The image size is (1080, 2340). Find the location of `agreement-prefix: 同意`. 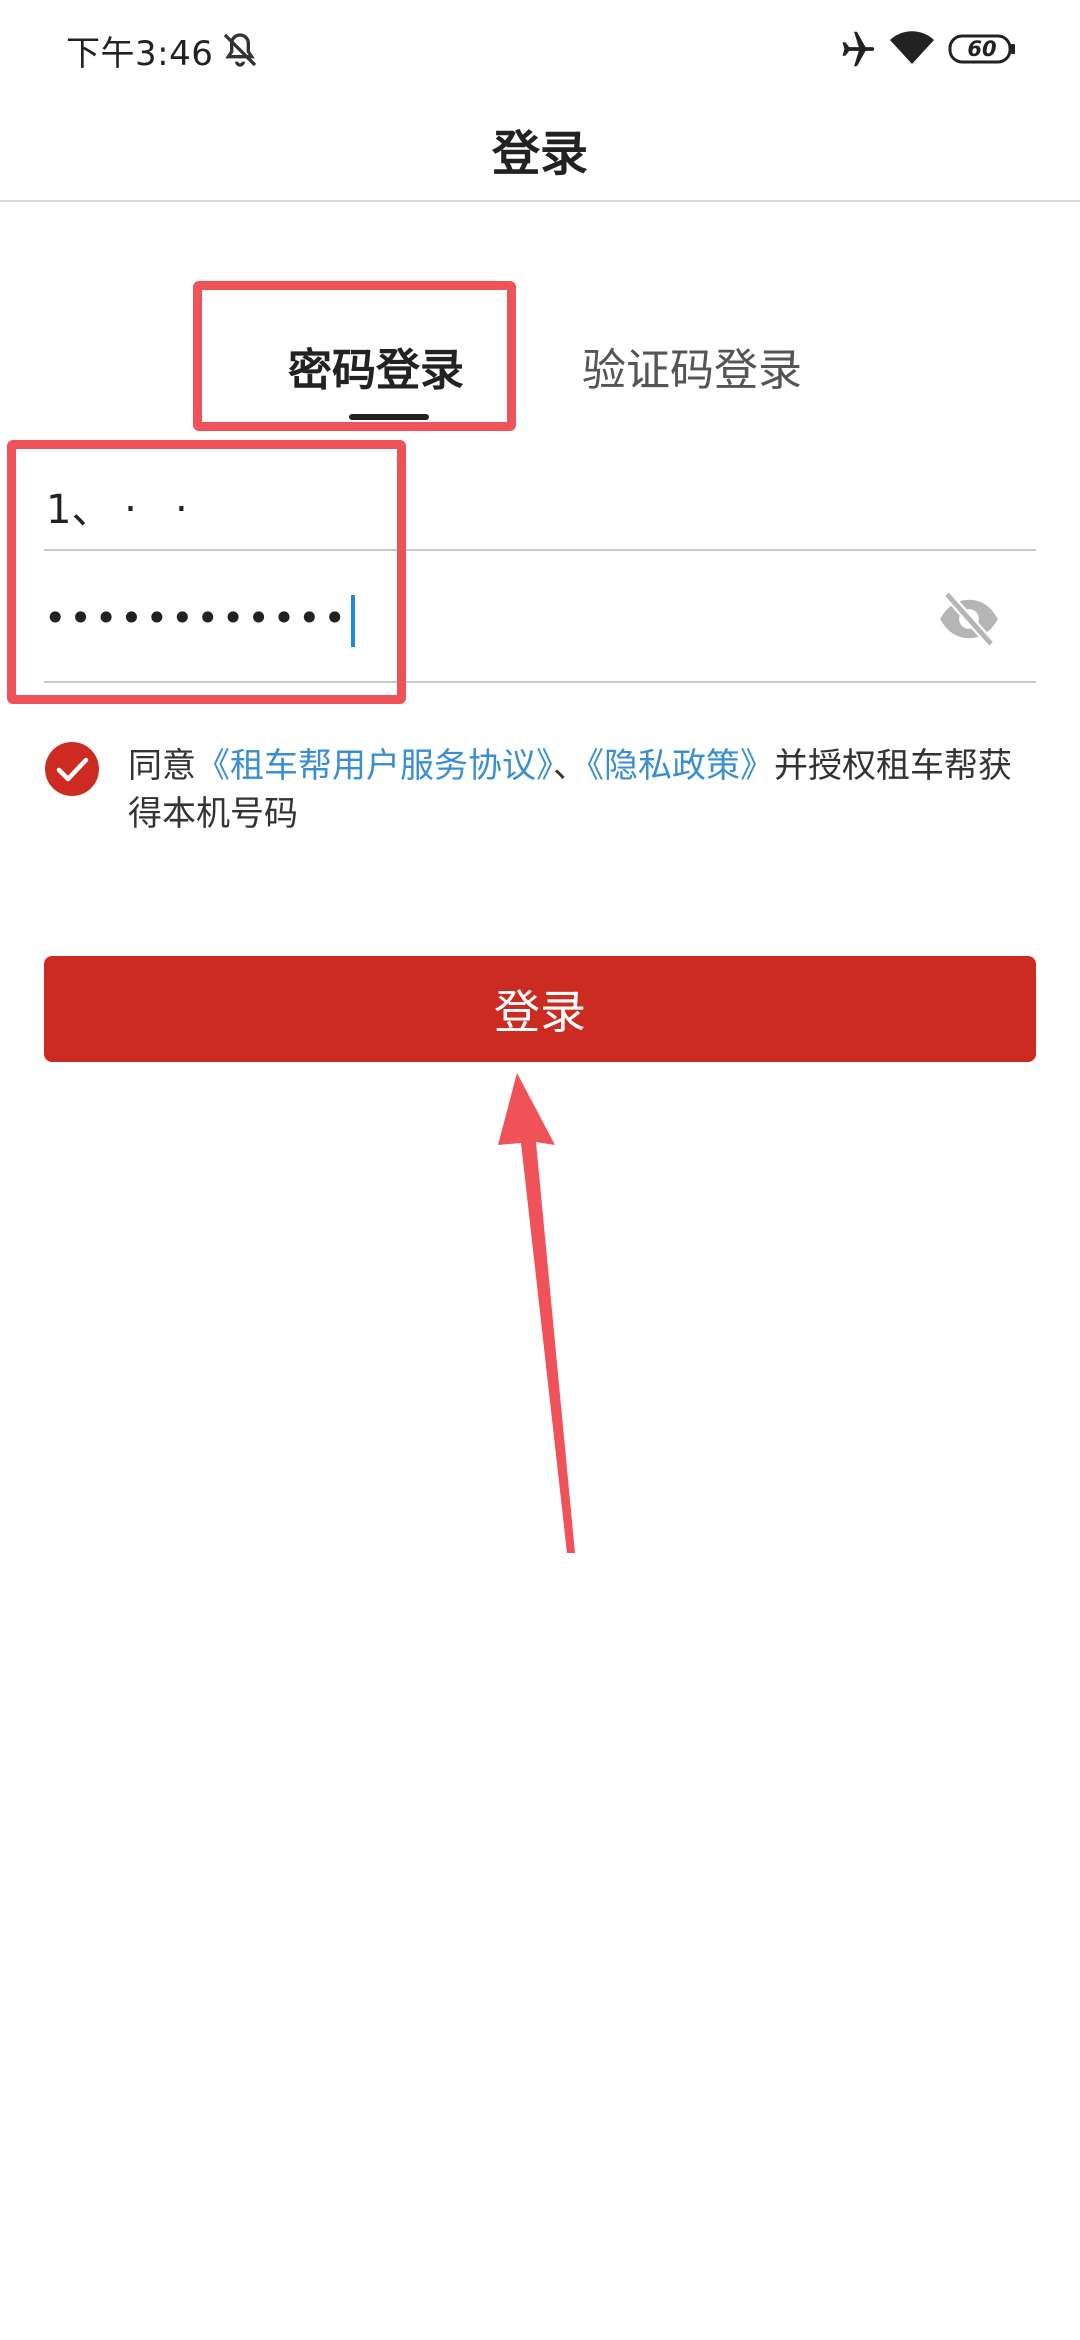

agreement-prefix: 同意 is located at coordinates (162, 766).